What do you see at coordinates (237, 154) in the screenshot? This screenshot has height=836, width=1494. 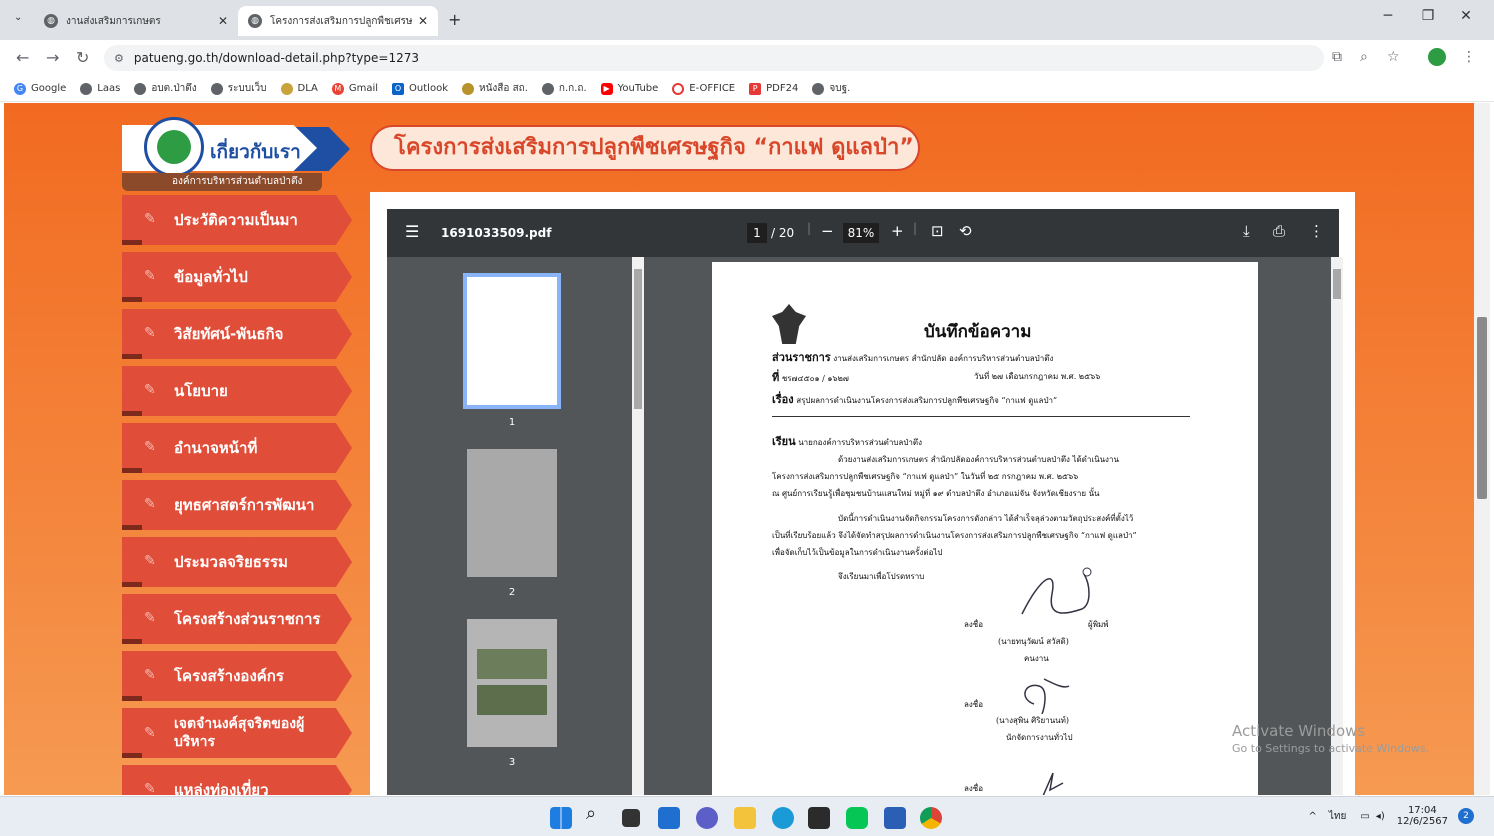 I see `about-header: เกี่ยวกับเรา องค์การบริหารส่วนตำบลป่าตึง` at bounding box center [237, 154].